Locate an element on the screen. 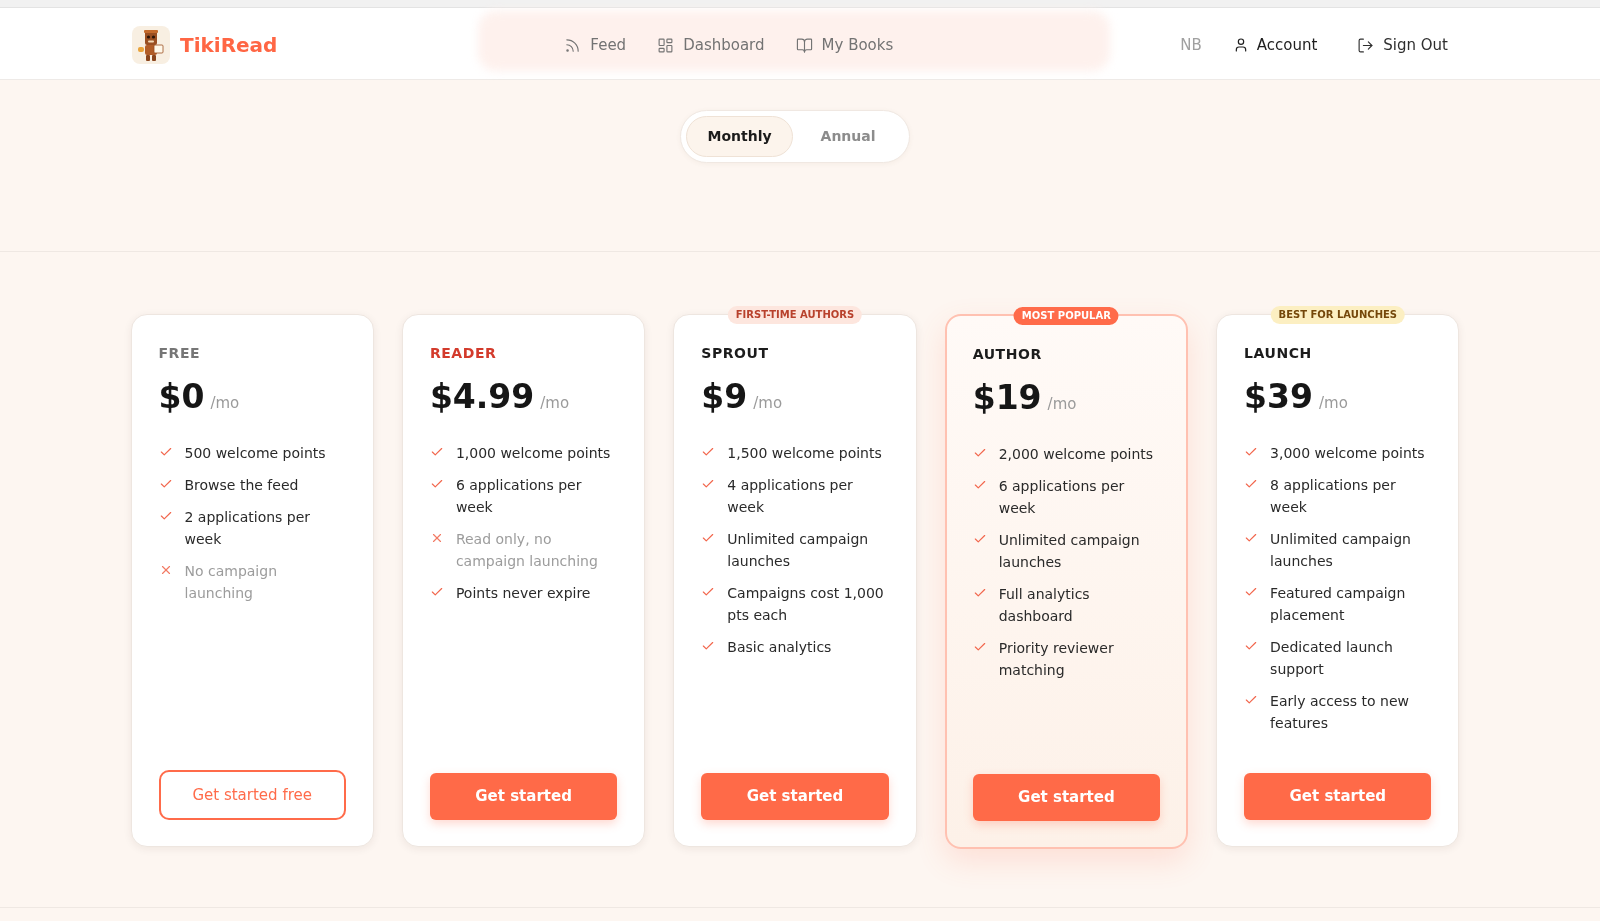  feature-text: Read only, no campaign launching is located at coordinates (527, 550).